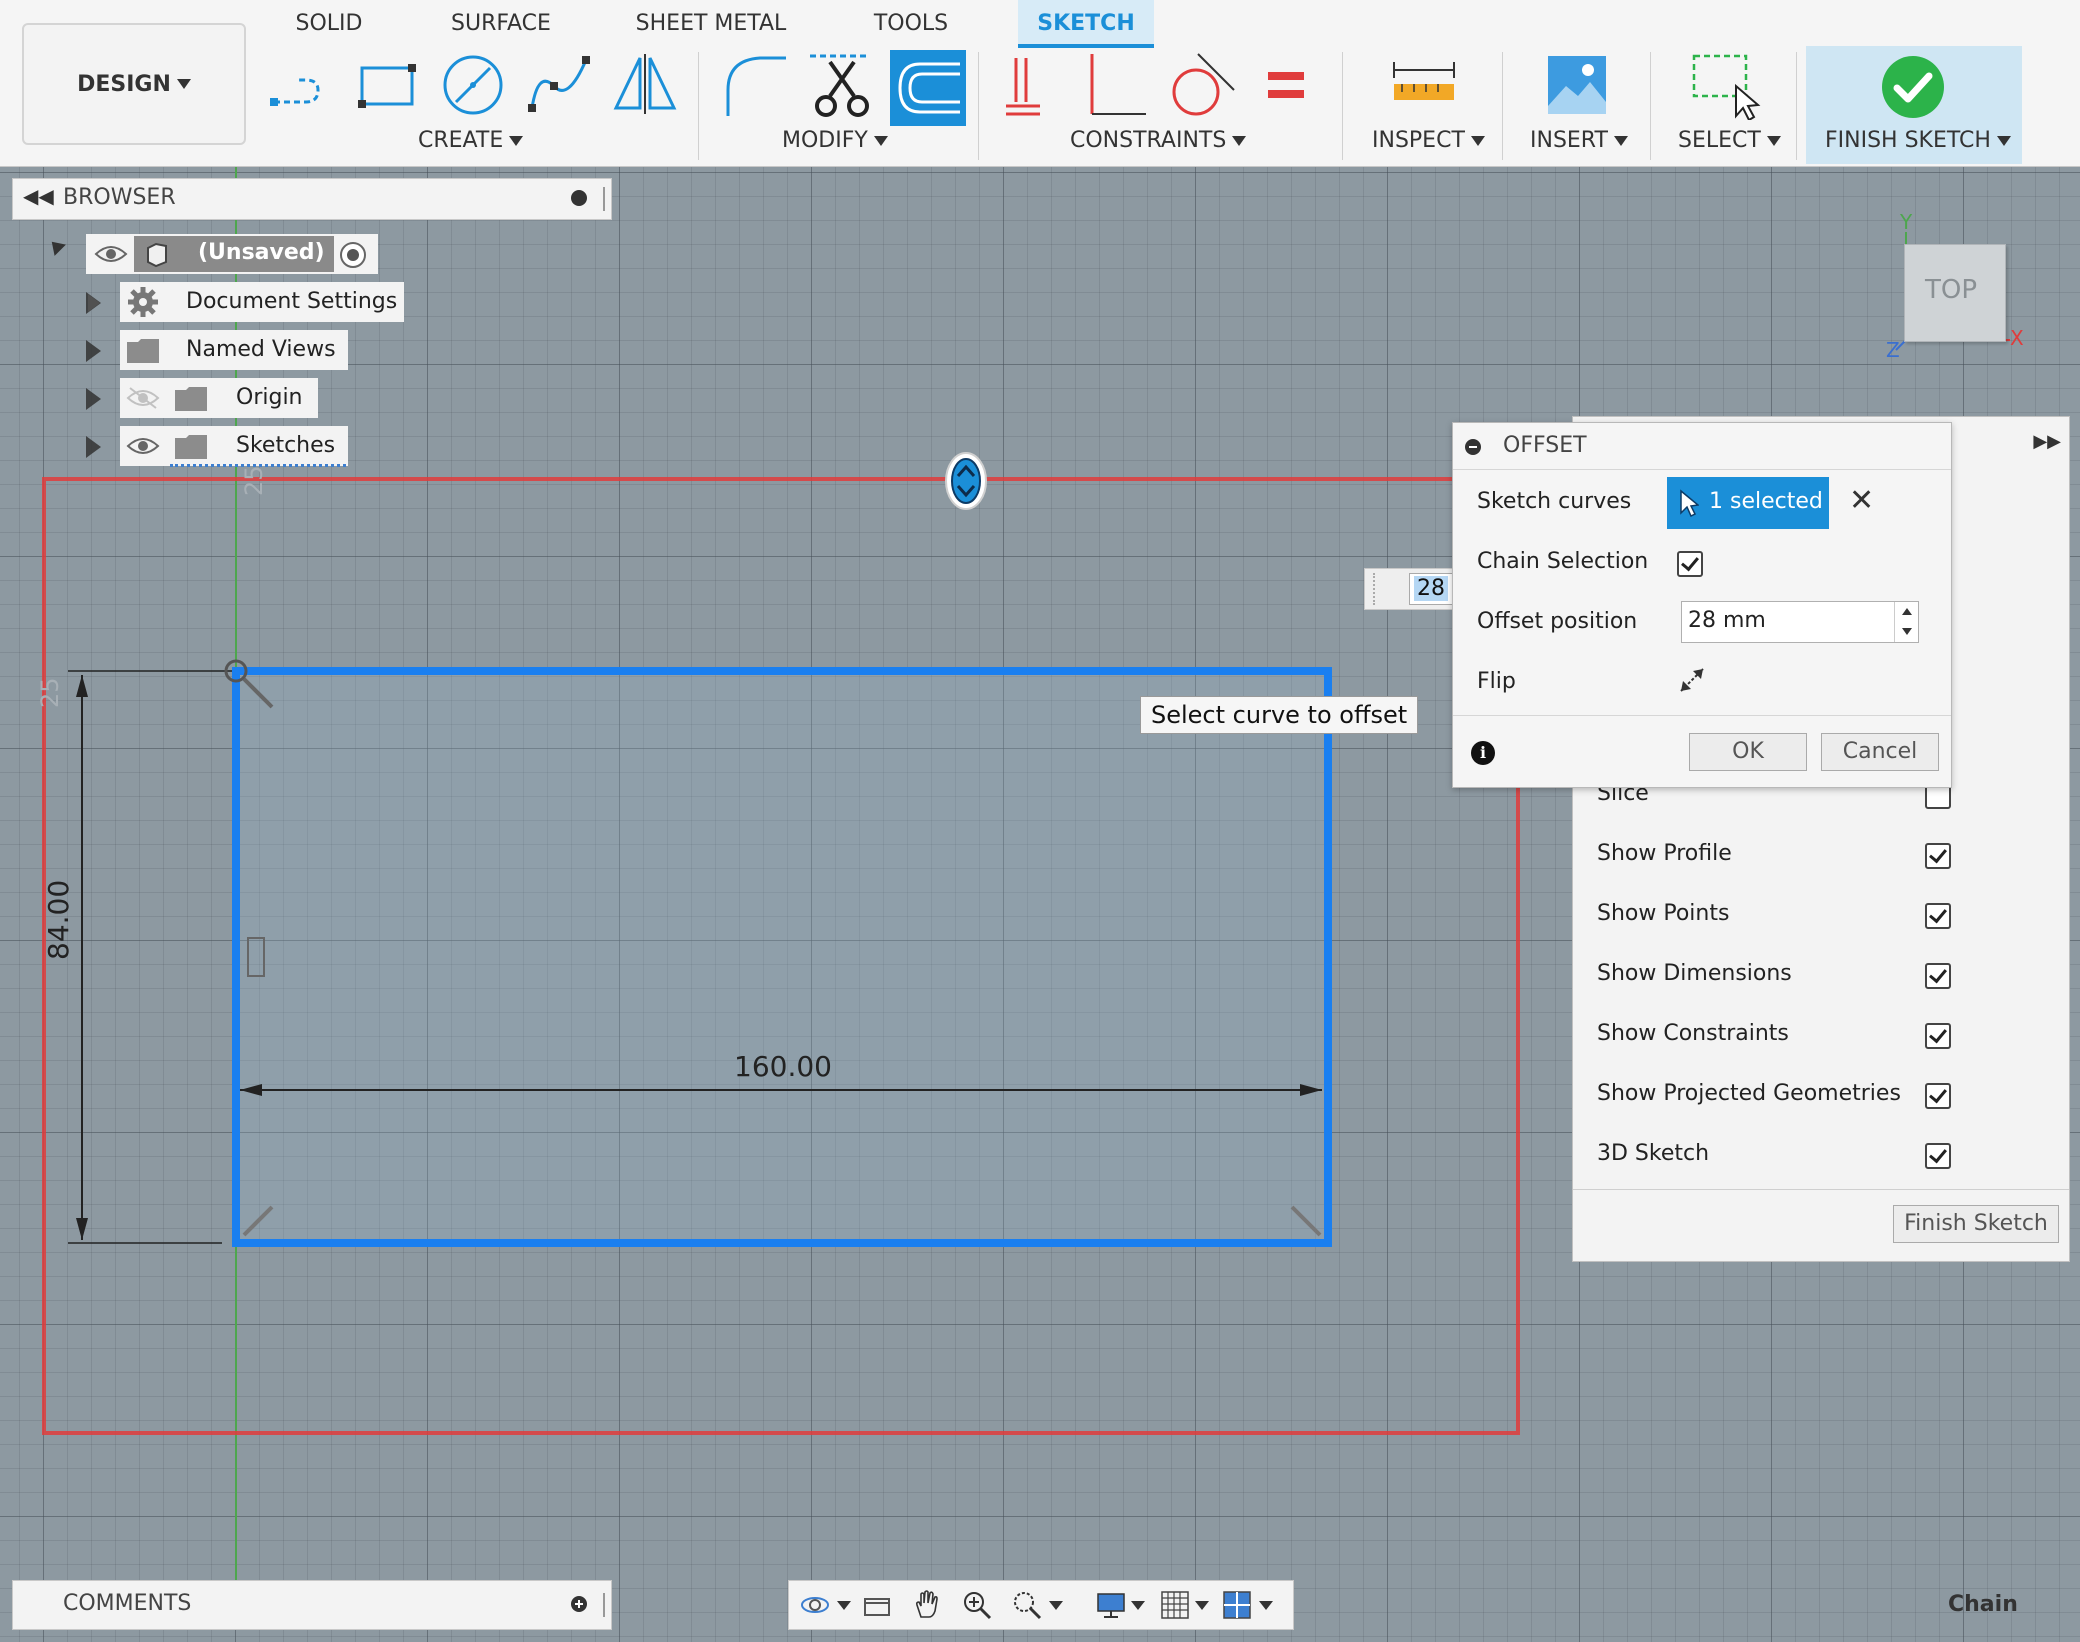 This screenshot has height=1642, width=2080. Describe the element at coordinates (1473, 447) in the screenshot. I see `collapse-dialog-icon` at that location.